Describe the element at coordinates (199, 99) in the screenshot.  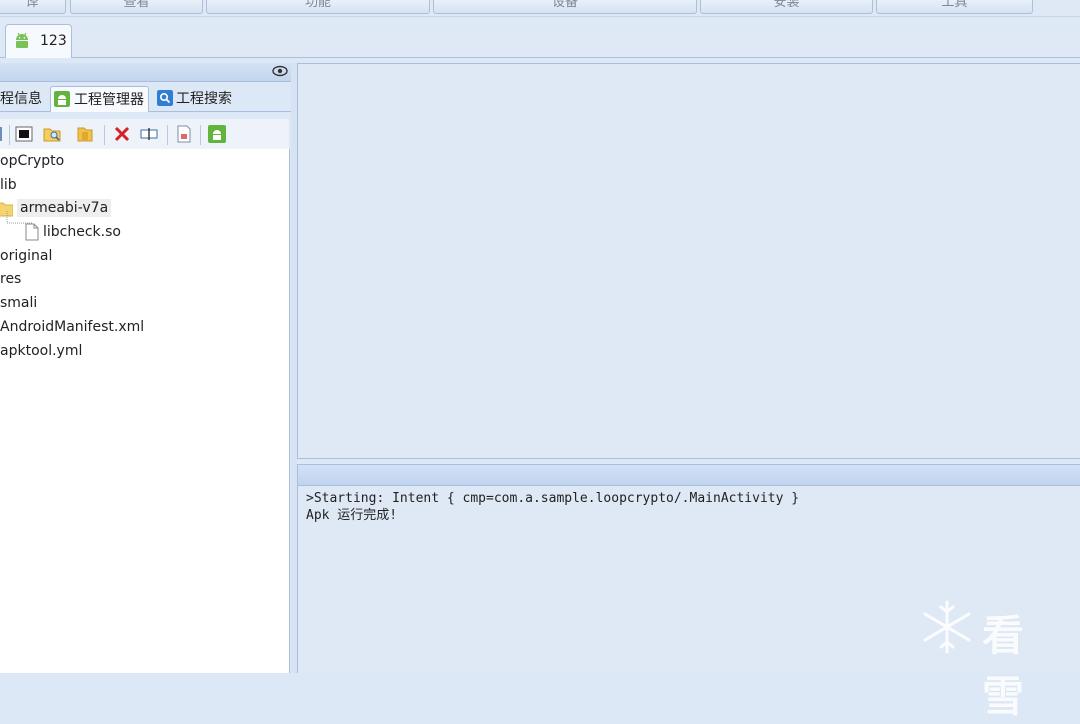
I see `tab-project-search: 工程搜索` at that location.